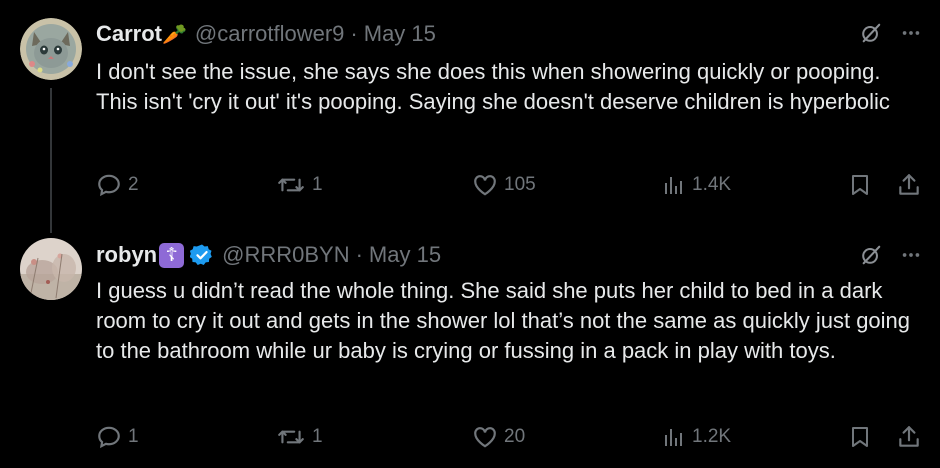  I want to click on views-button: 1.4K, so click(696, 185).